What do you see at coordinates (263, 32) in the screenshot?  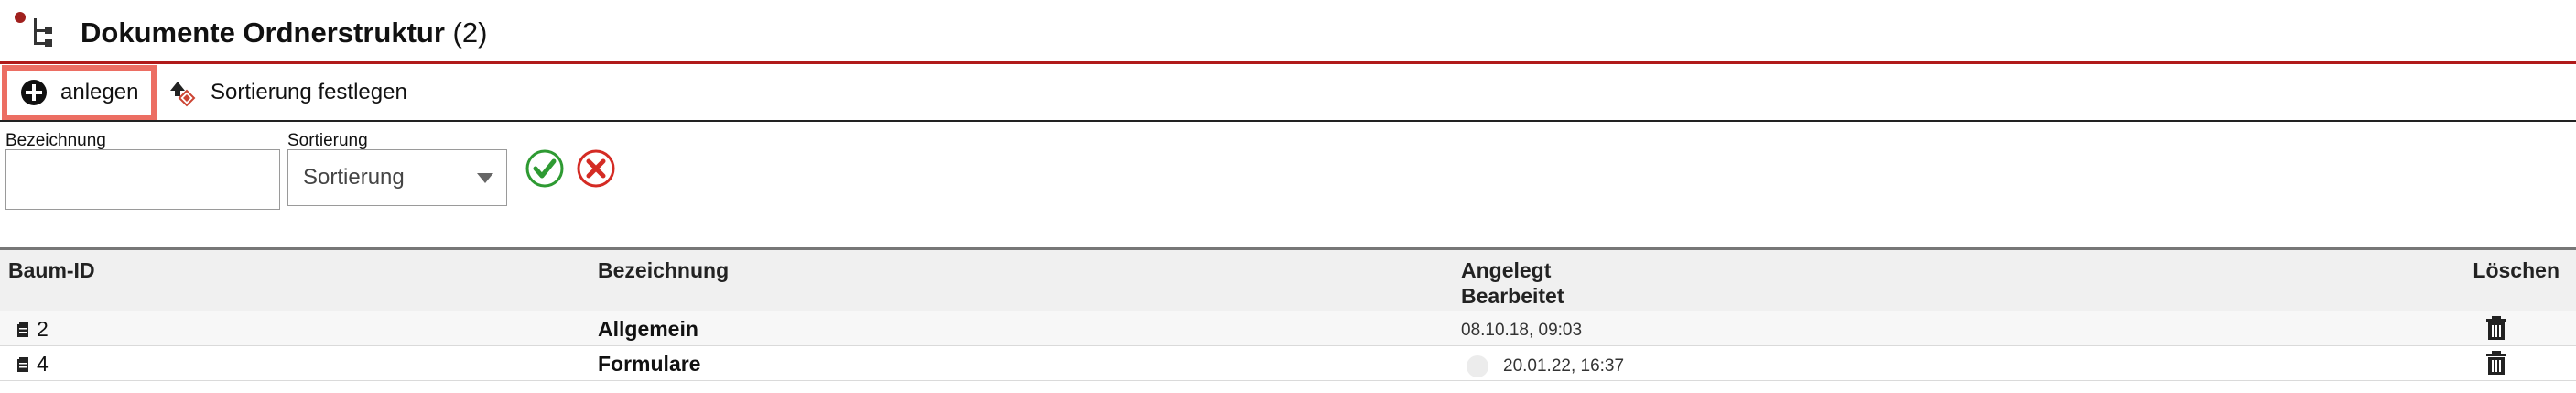 I see `page-title-text: Dokumente Ordnerstruktur` at bounding box center [263, 32].